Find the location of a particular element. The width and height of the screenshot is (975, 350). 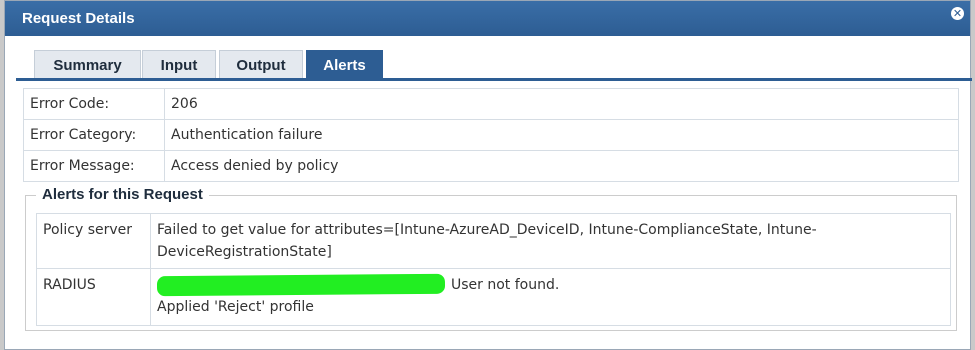

table-row: Error Category: Authentication failure is located at coordinates (491, 135).